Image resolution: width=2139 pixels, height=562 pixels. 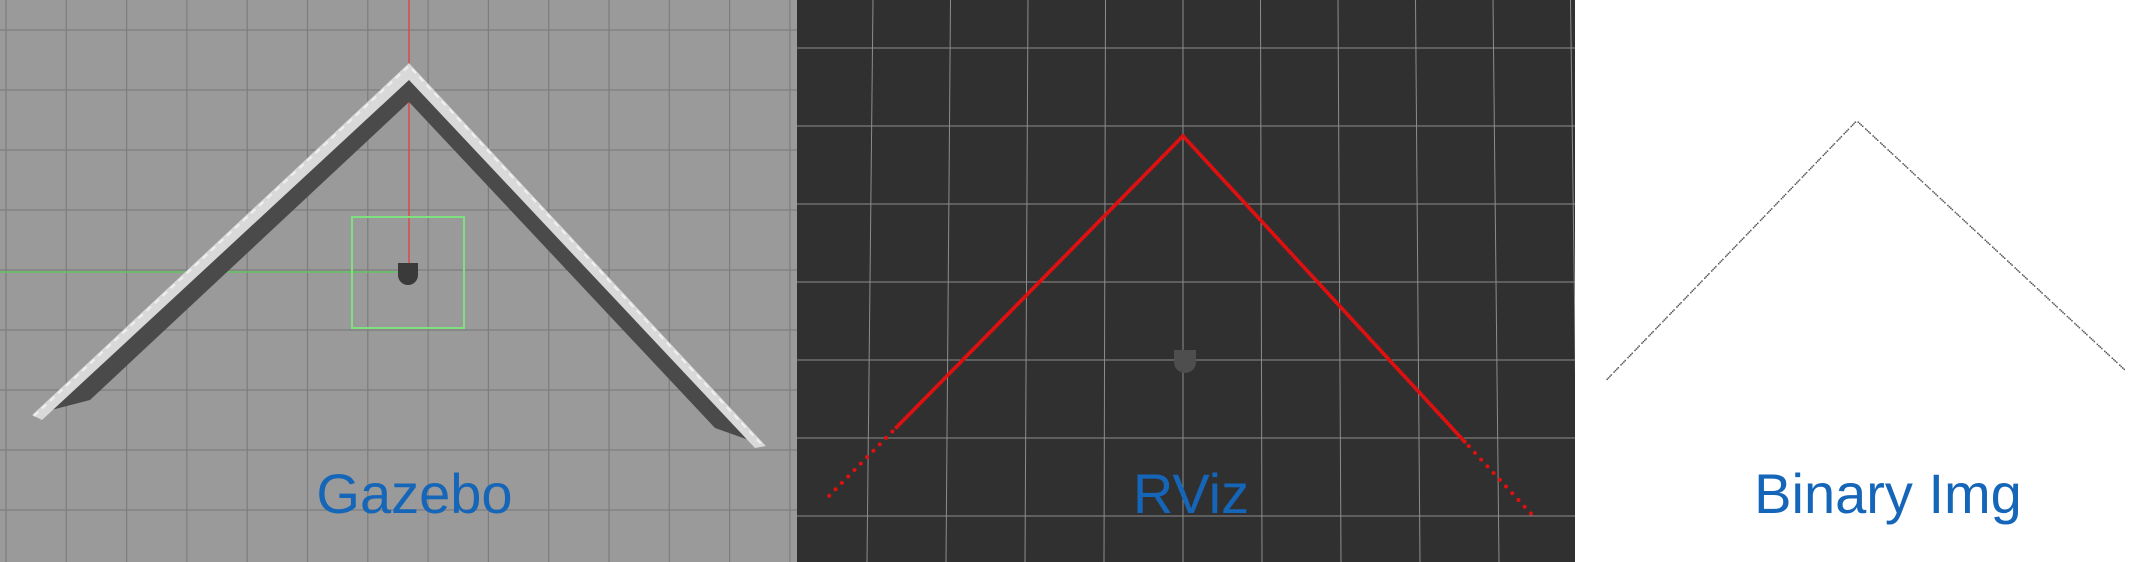 I want to click on binary-wall-pixels, so click(x=1866, y=251).